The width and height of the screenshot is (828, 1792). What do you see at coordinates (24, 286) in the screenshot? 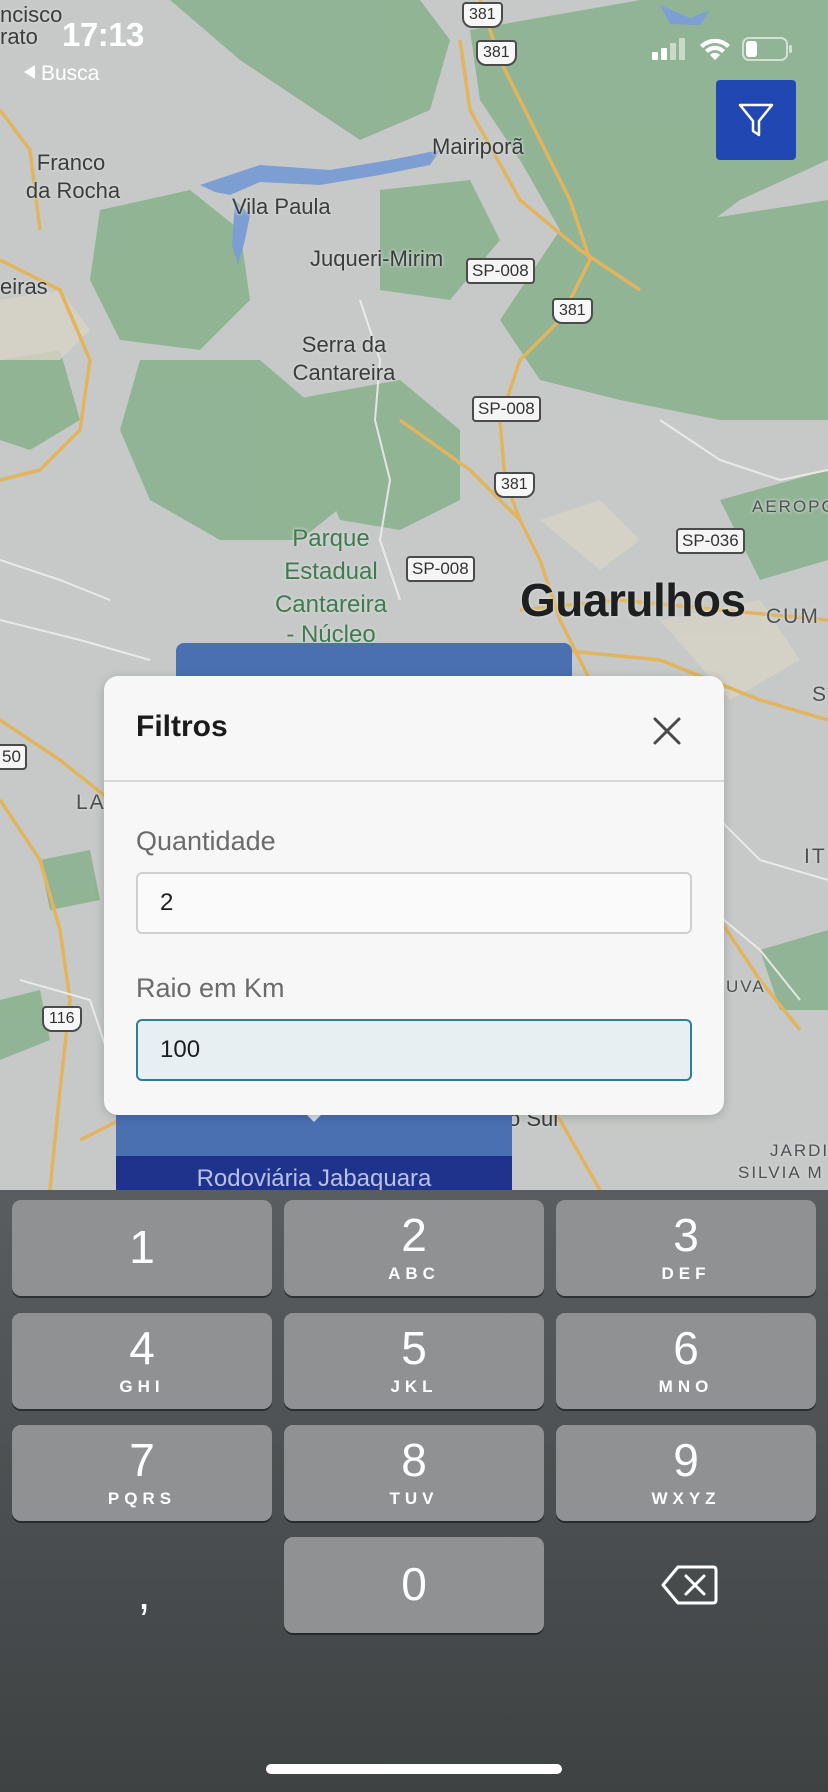
I see `map-label-eiras: eiras` at bounding box center [24, 286].